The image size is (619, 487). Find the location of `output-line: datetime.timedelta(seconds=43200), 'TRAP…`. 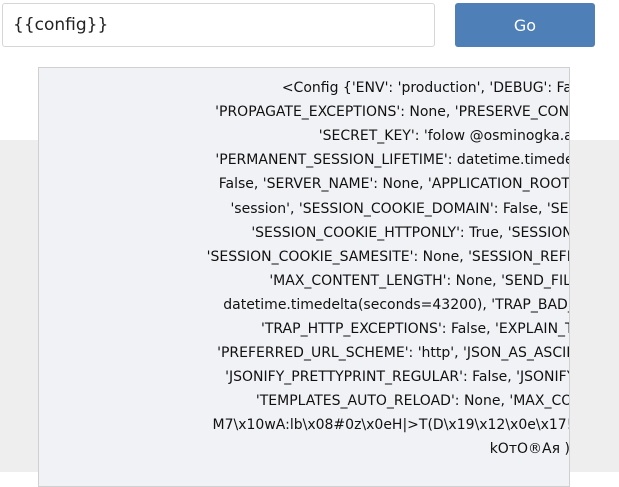

output-line: datetime.timedelta(seconds=43200), 'TRAP… is located at coordinates (396, 305).